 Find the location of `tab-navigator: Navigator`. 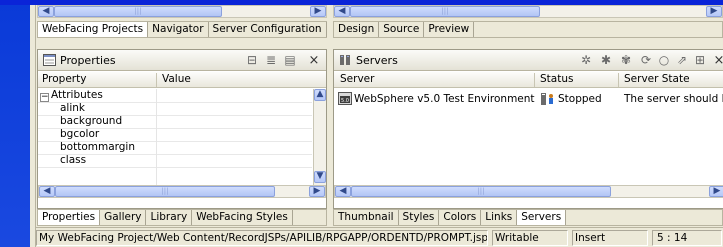

tab-navigator: Navigator is located at coordinates (178, 29).